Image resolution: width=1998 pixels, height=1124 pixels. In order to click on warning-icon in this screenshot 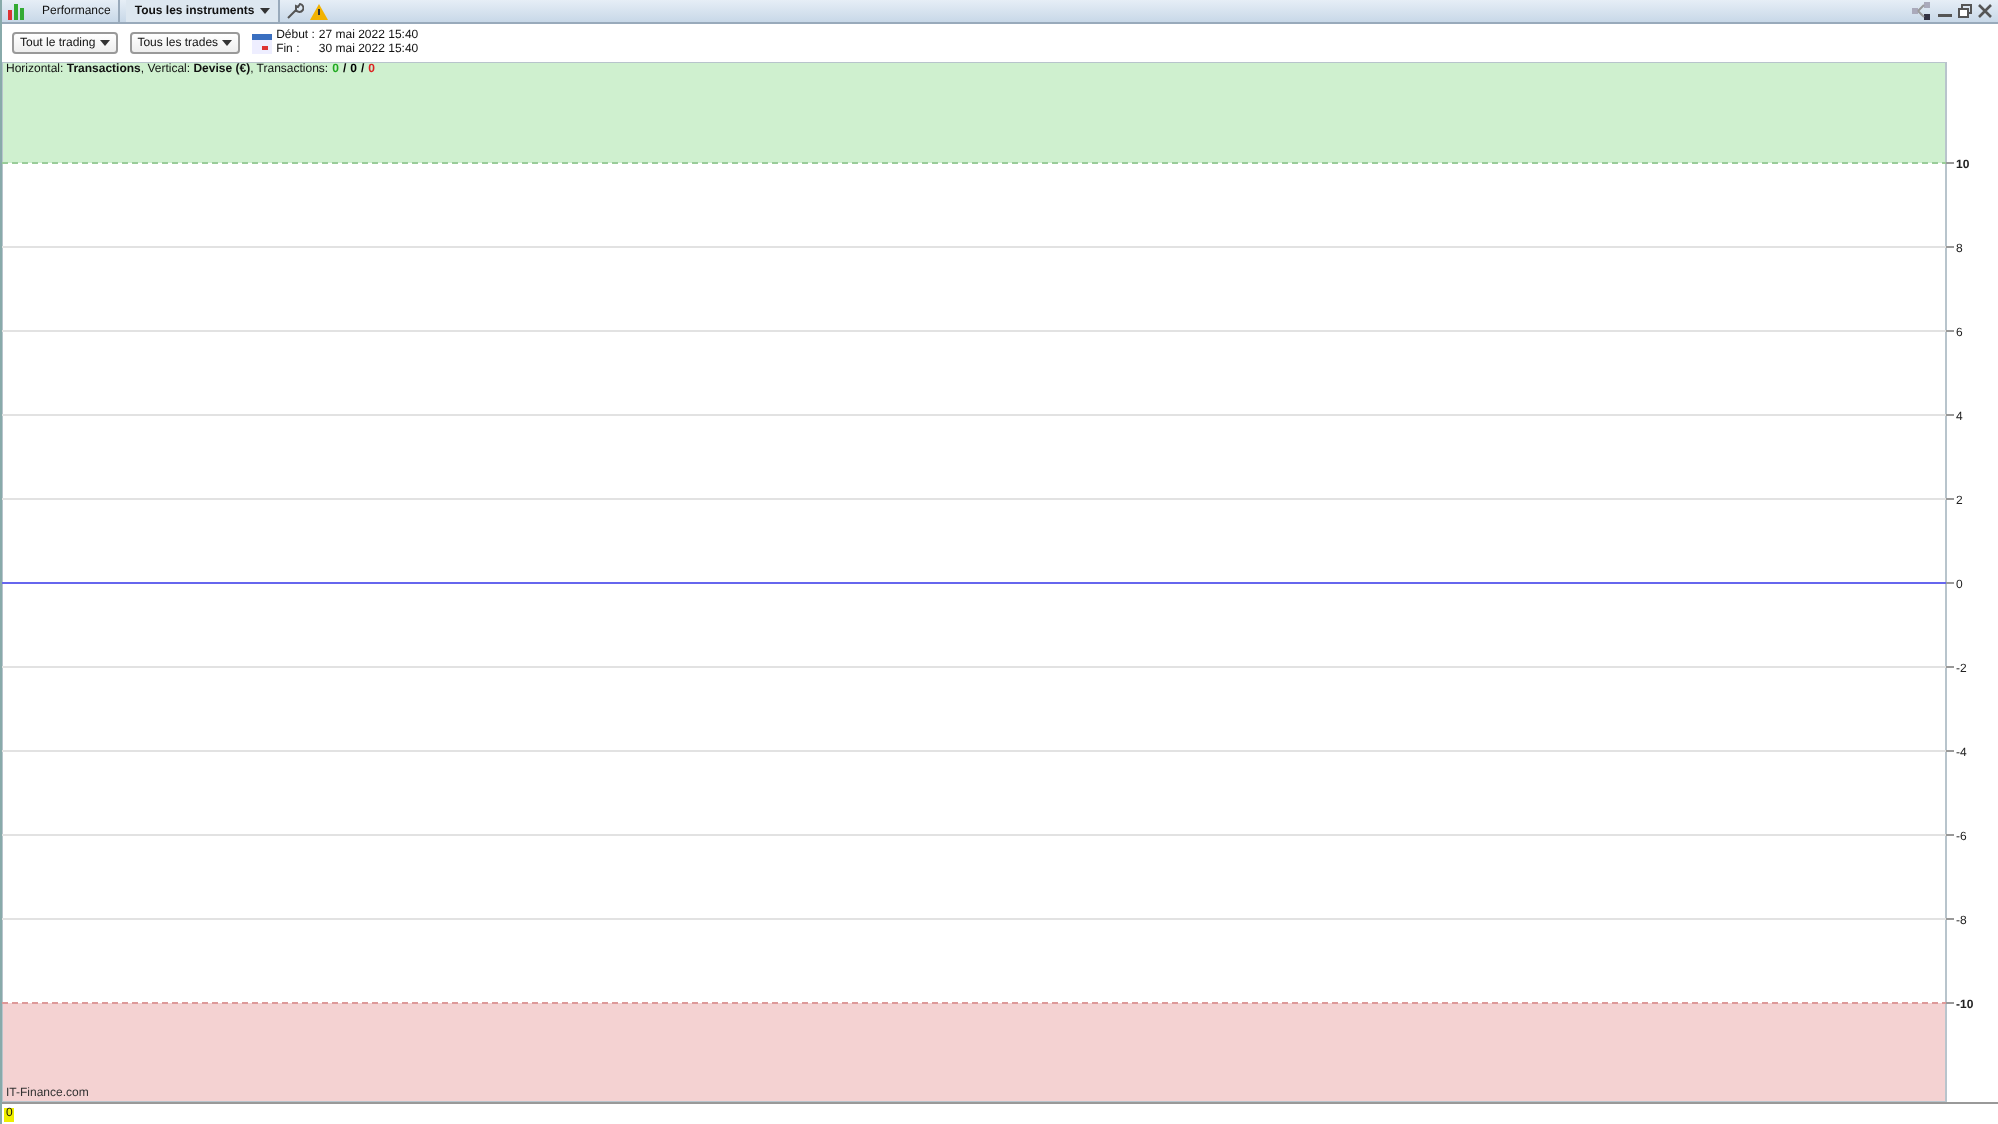, I will do `click(319, 11)`.